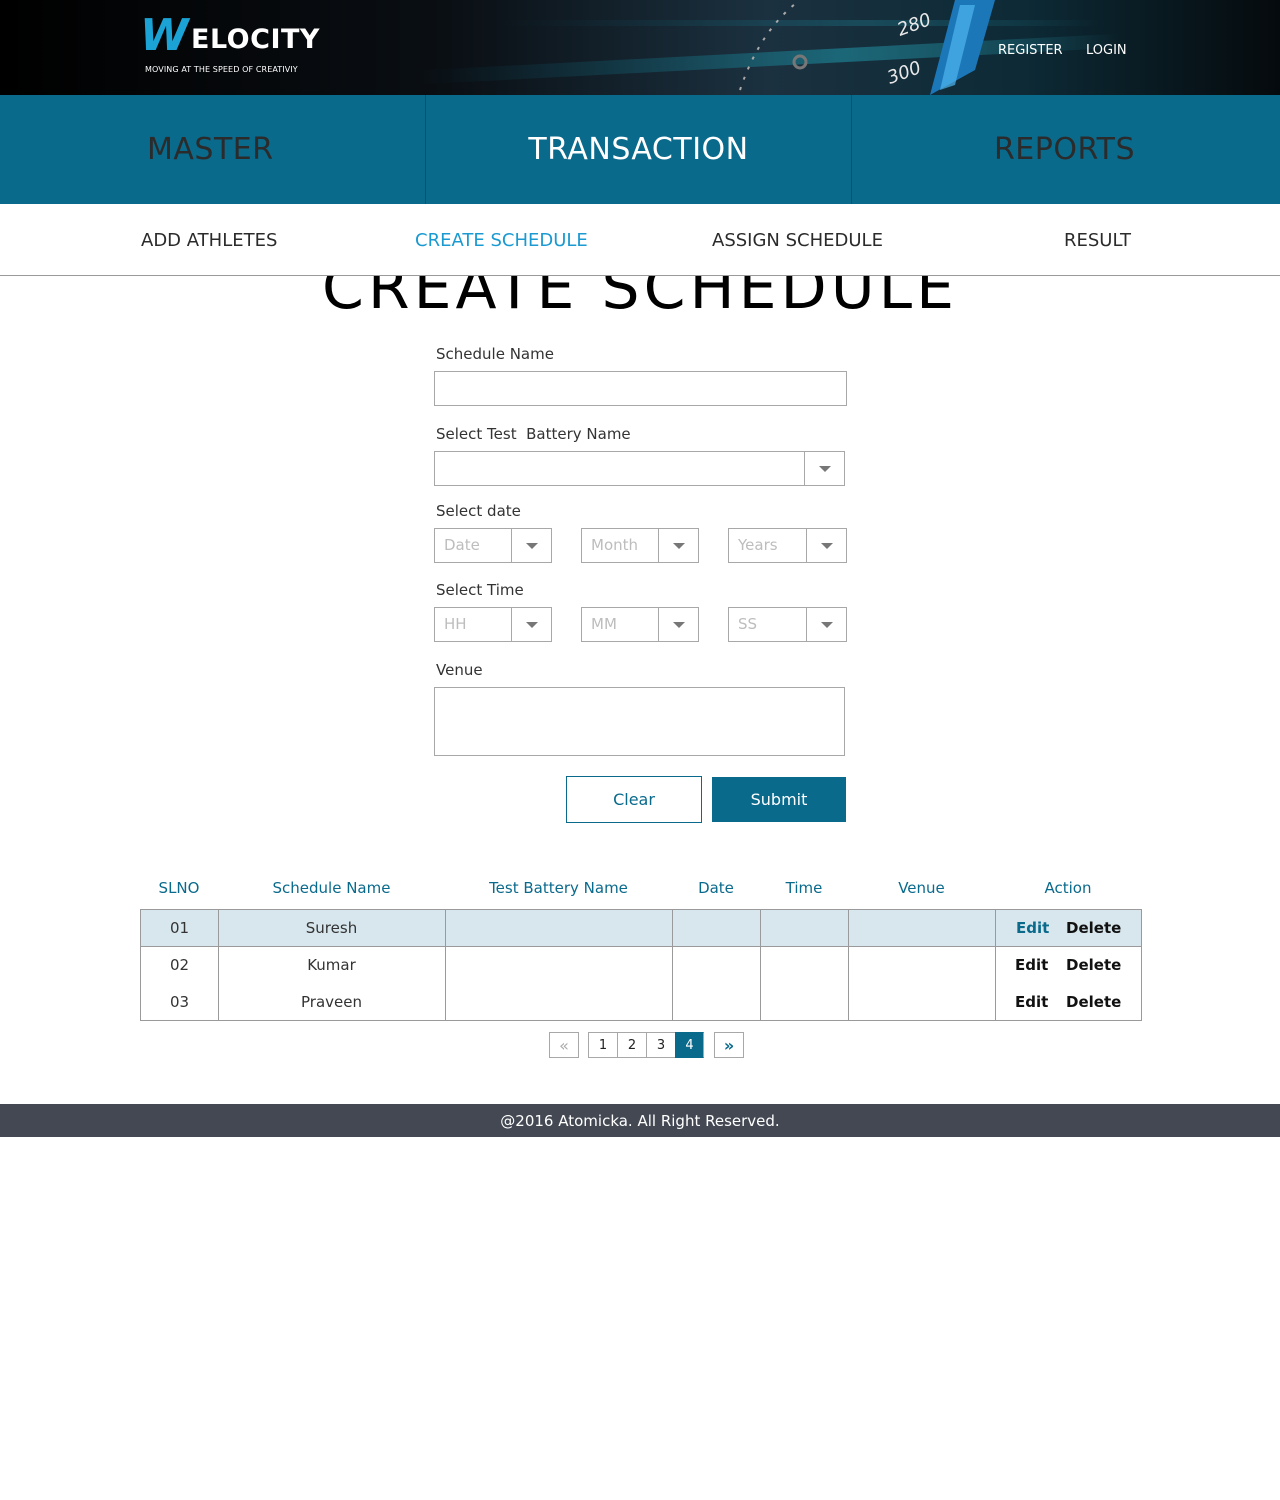 The height and width of the screenshot is (1500, 1280). I want to click on copyright-text: @2016 Atomicka. All Right Reserved., so click(640, 1120).